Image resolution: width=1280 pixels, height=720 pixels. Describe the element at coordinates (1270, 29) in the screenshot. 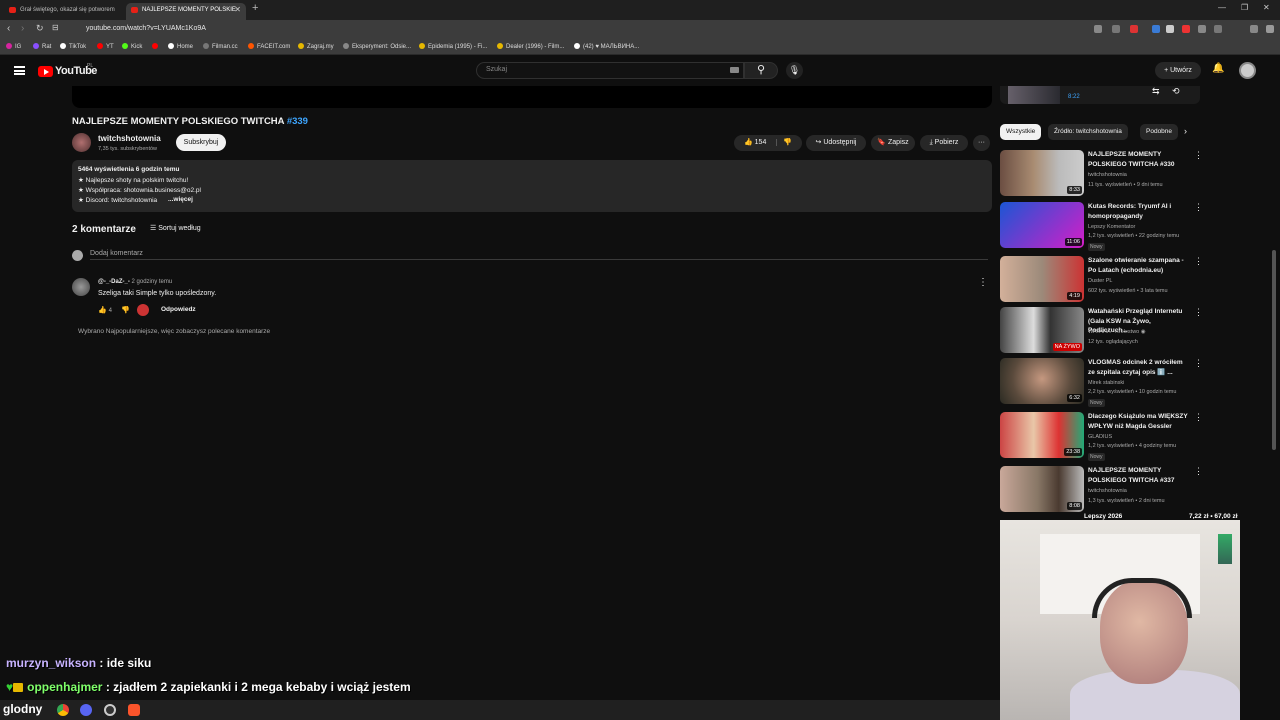

I see `menu-icon` at that location.